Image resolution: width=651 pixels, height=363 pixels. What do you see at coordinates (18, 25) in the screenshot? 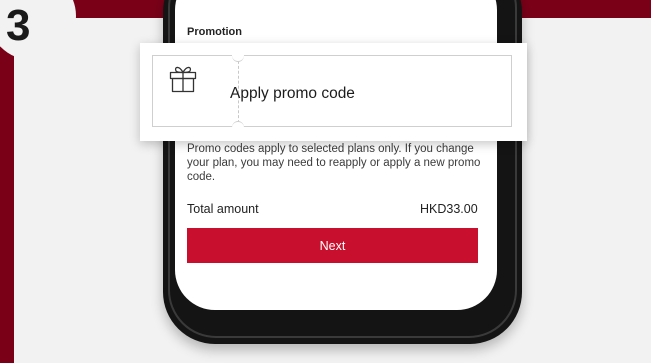
I see `step-number: 3` at bounding box center [18, 25].